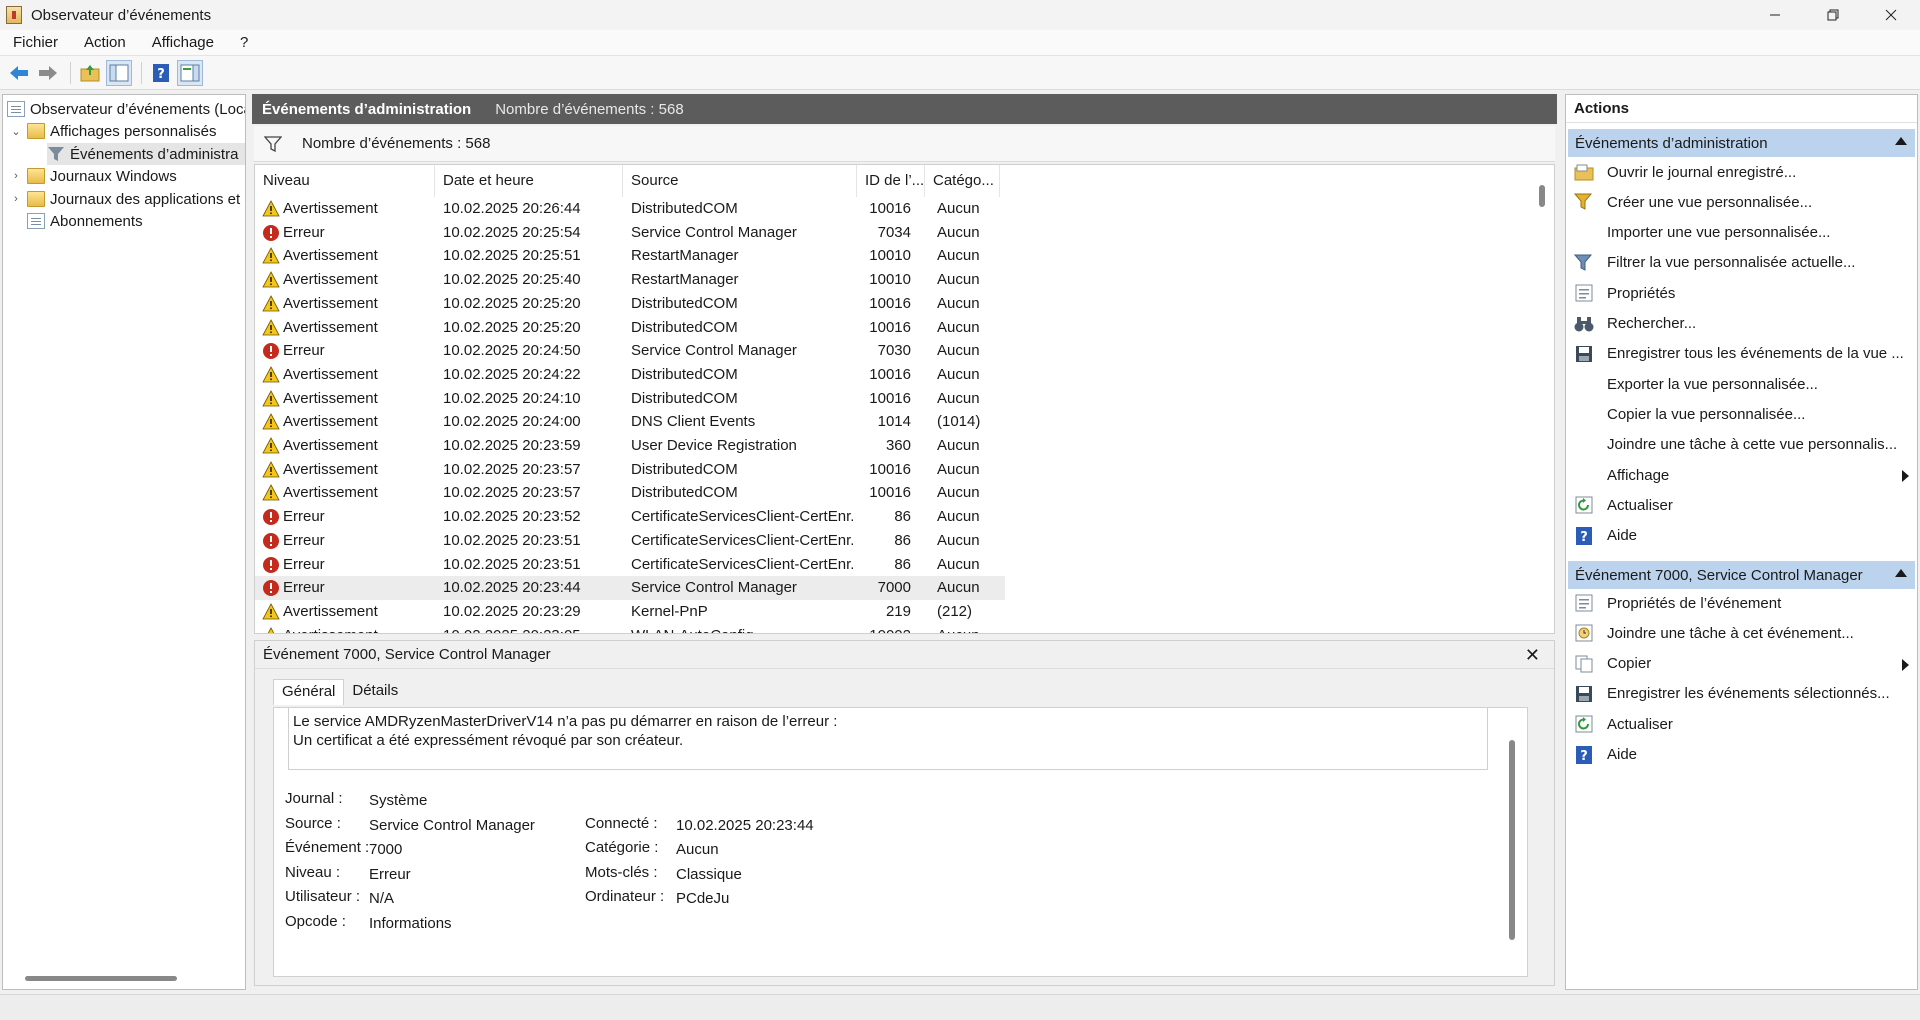 The width and height of the screenshot is (1920, 1020). What do you see at coordinates (304, 517) in the screenshot?
I see `level-cell: Erreur` at bounding box center [304, 517].